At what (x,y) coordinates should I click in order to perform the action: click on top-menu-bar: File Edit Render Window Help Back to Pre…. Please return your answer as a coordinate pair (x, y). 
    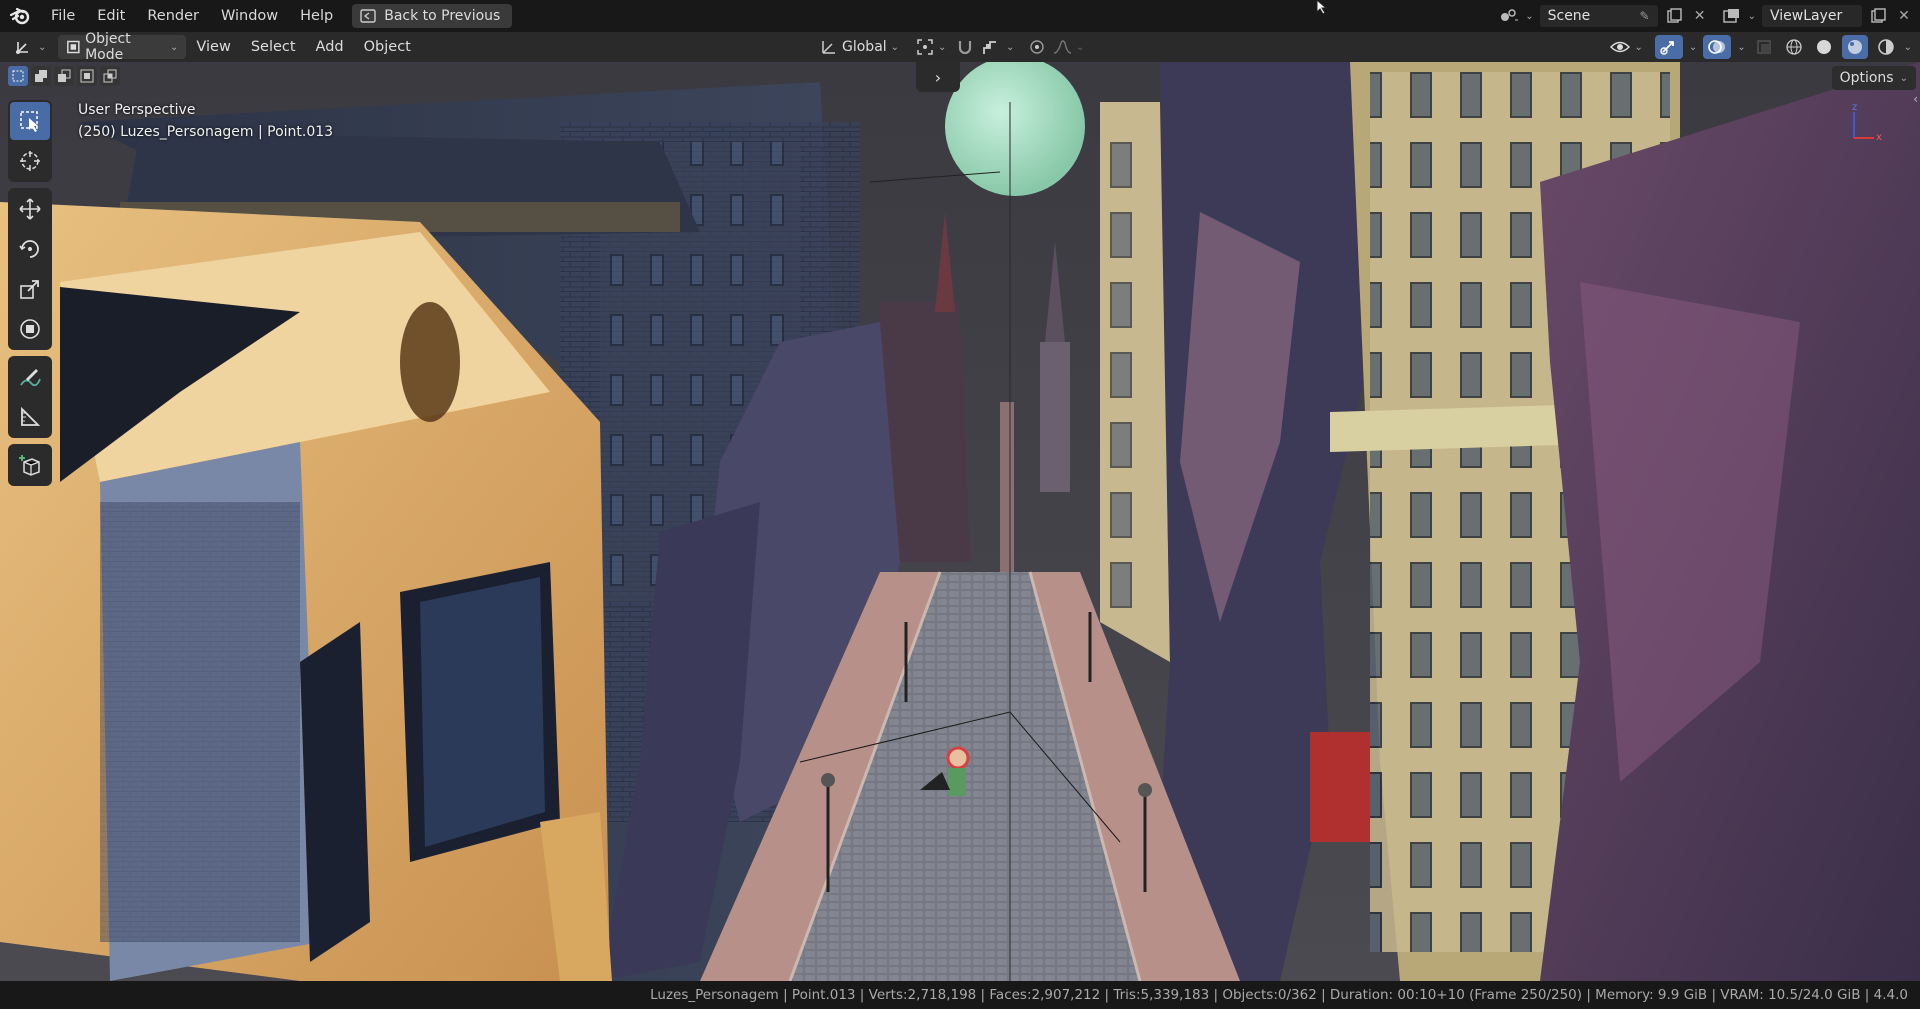
    Looking at the image, I should click on (960, 16).